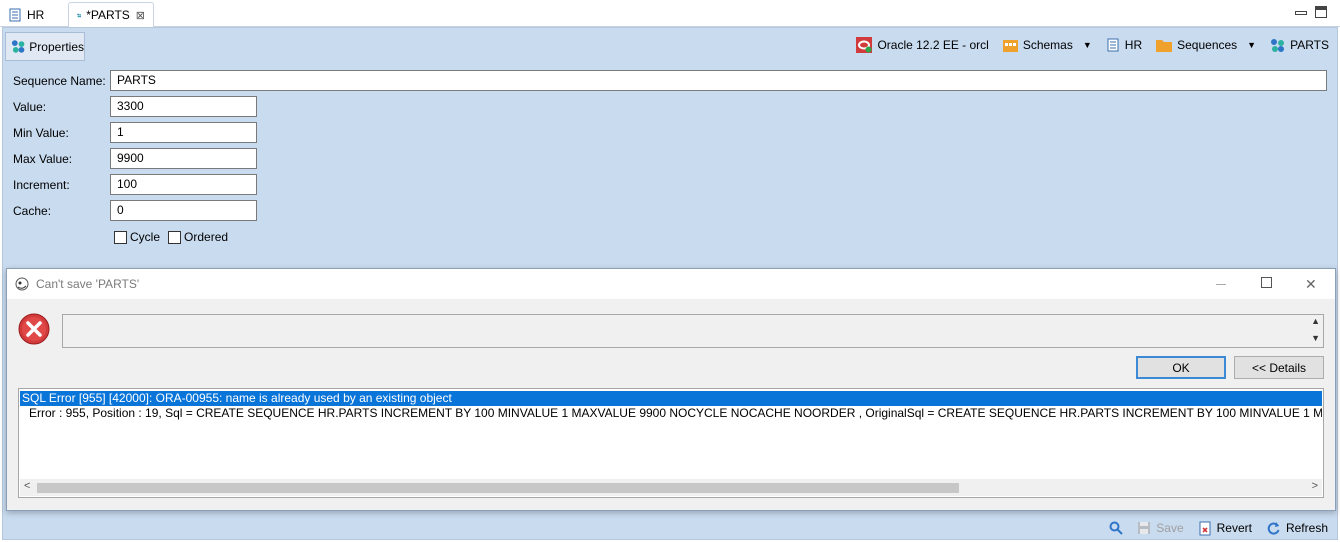  I want to click on cycle-checkbox, so click(120, 237).